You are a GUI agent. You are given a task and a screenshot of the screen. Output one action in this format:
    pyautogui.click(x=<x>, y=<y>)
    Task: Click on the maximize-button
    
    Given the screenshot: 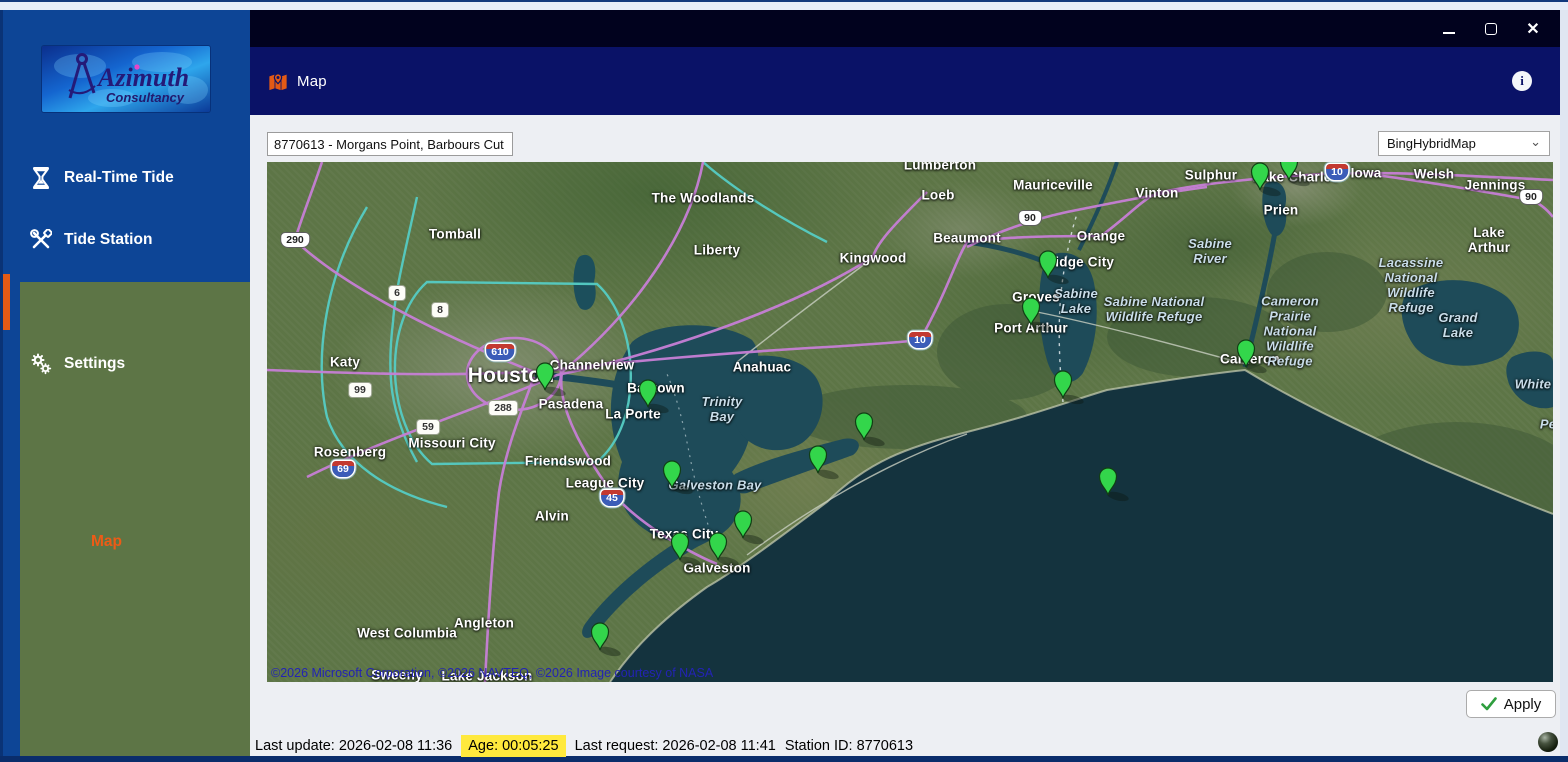 What is the action you would take?
    pyautogui.click(x=1491, y=29)
    